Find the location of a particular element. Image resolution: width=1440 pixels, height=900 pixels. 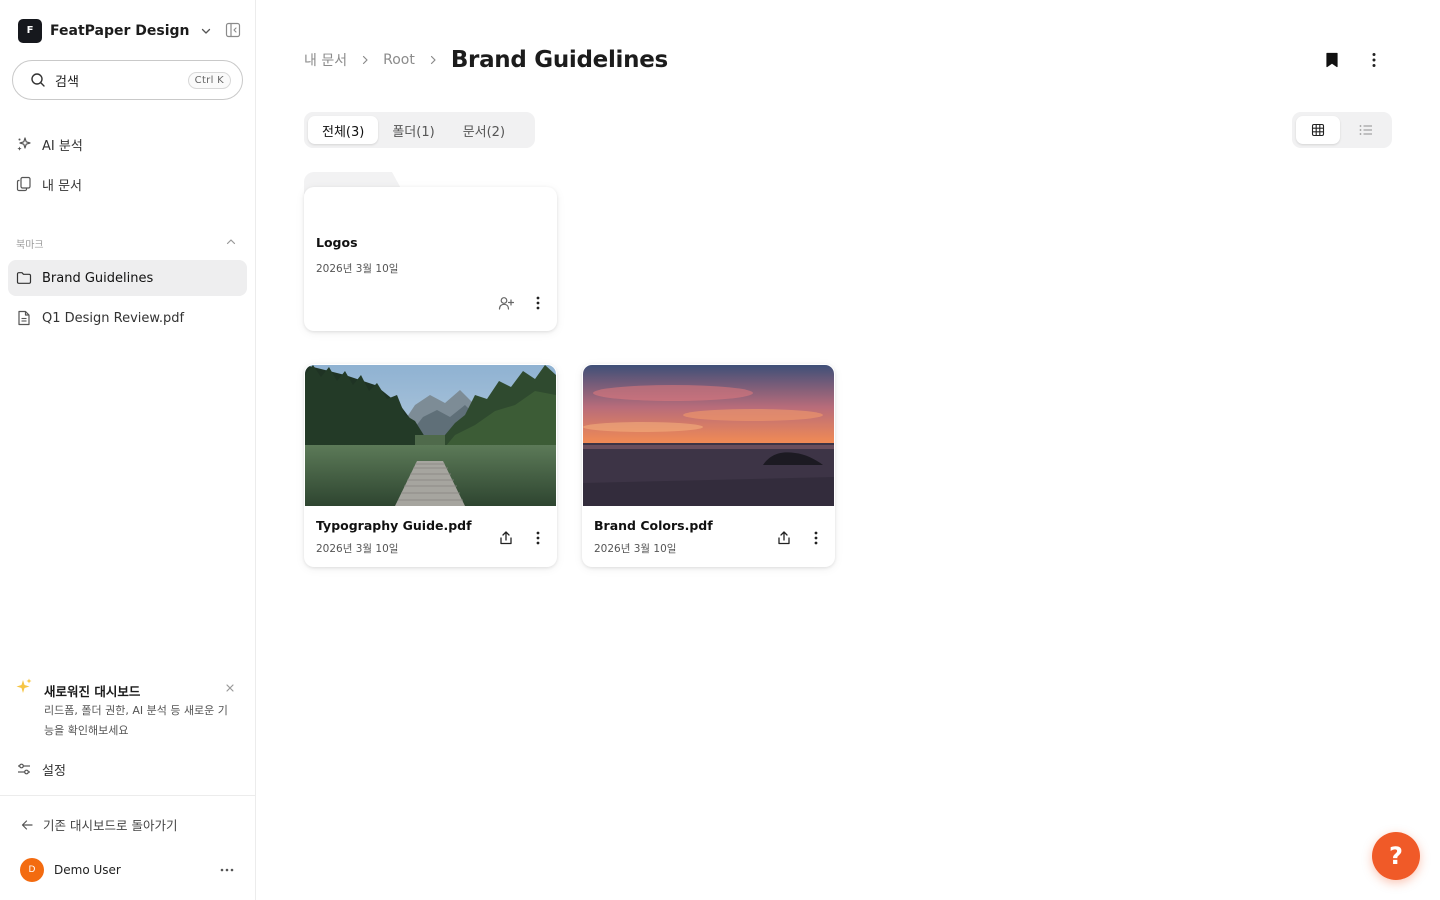

list-icon is located at coordinates (1366, 130).